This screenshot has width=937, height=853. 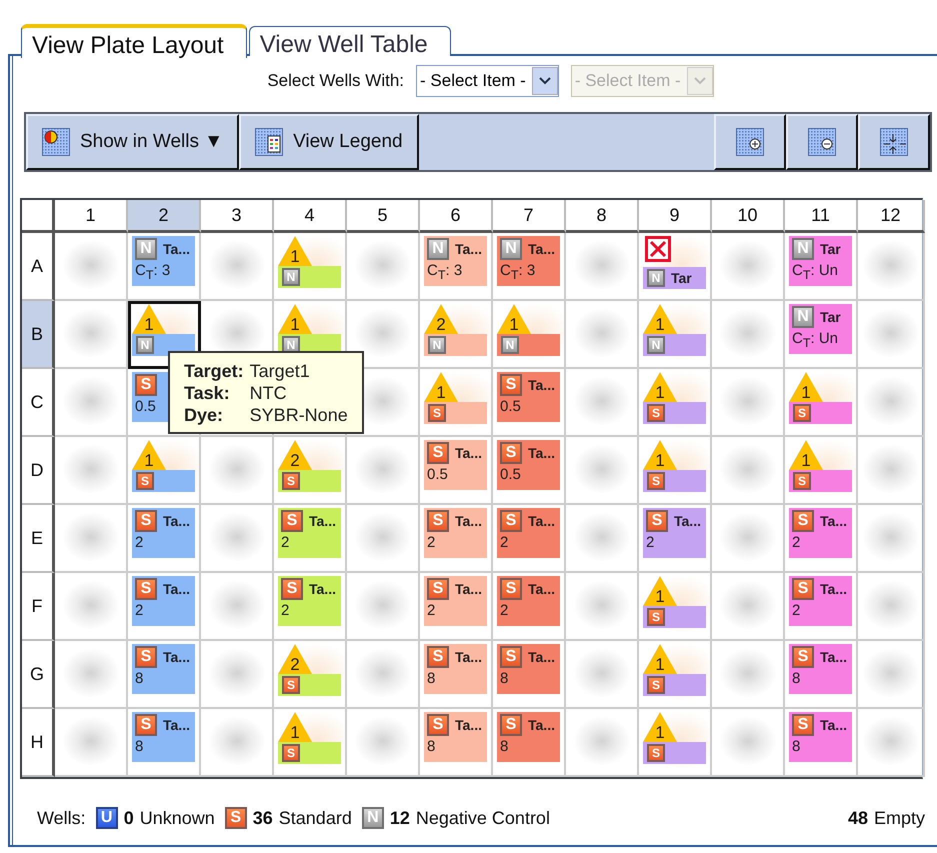 What do you see at coordinates (237, 216) in the screenshot?
I see `column-header: 3` at bounding box center [237, 216].